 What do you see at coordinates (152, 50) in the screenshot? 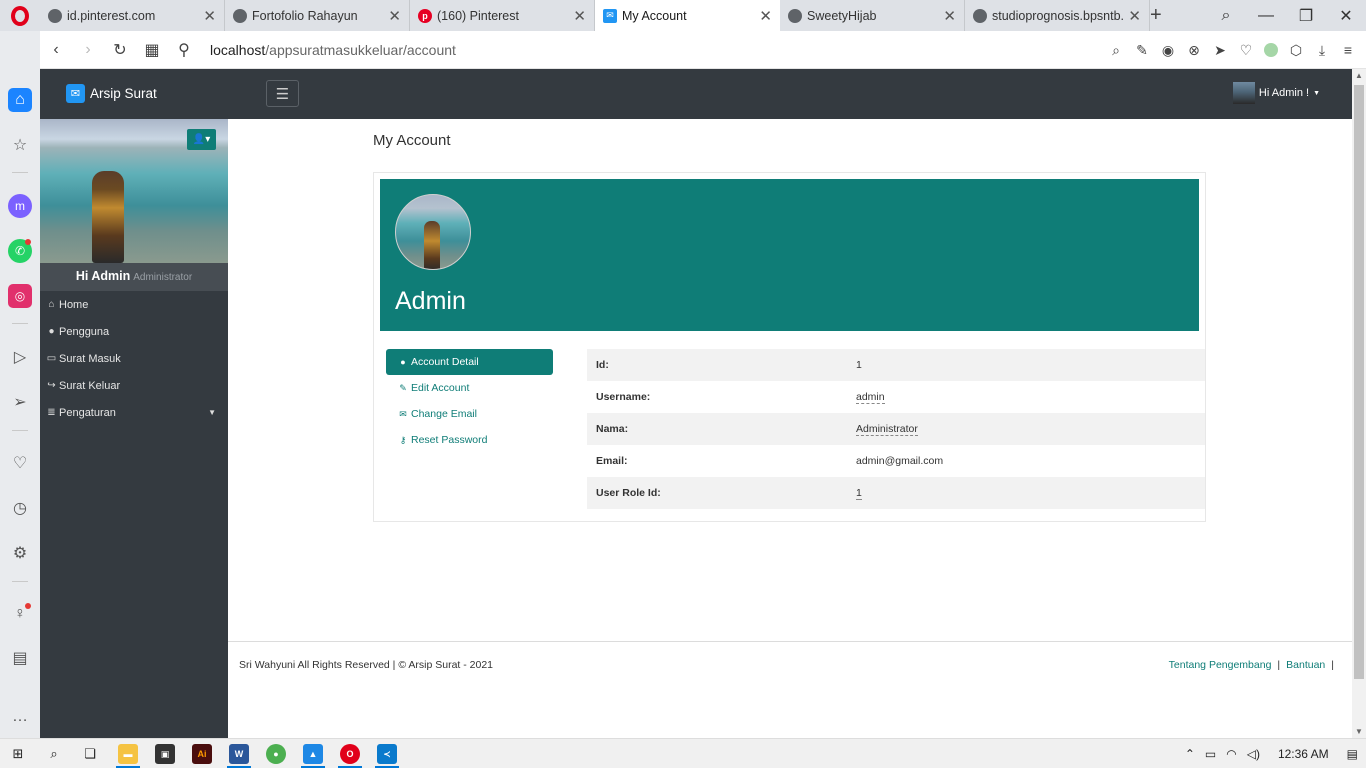
I see `tabs-grid-icon: ▦` at bounding box center [152, 50].